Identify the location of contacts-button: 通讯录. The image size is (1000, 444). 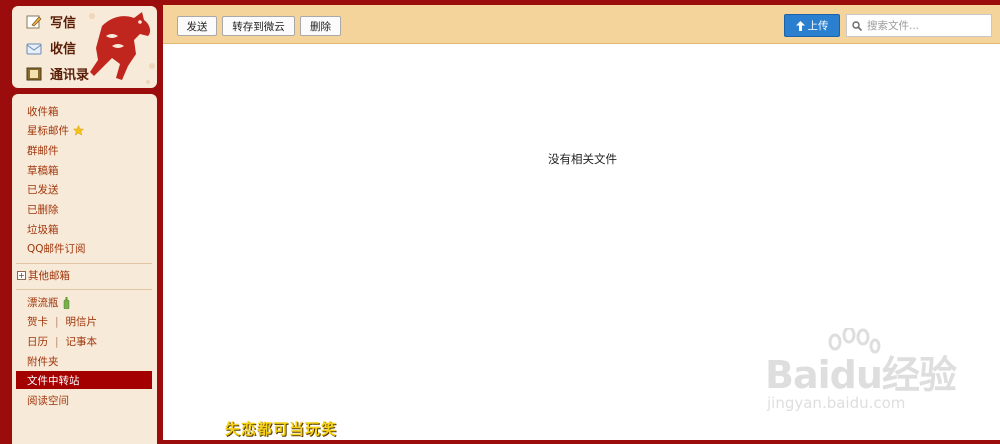
(57, 73).